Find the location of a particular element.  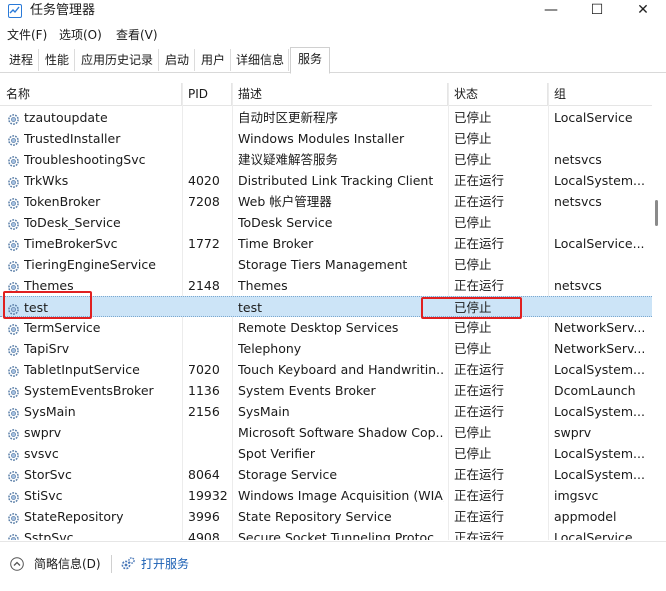

table-row: Themes 2148 Themes 正在运行 netsvcs is located at coordinates (326, 285).